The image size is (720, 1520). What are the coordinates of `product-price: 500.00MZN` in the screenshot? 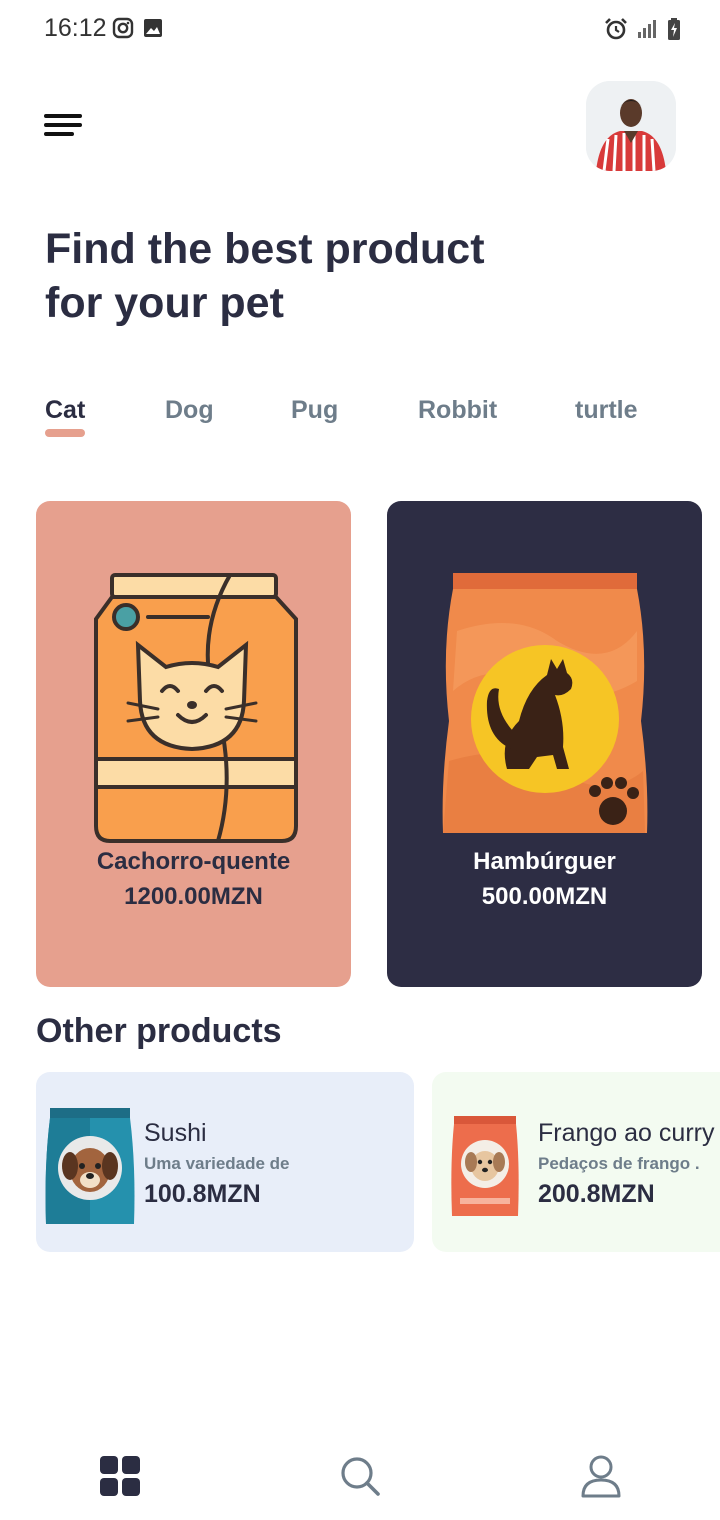 It's located at (544, 896).